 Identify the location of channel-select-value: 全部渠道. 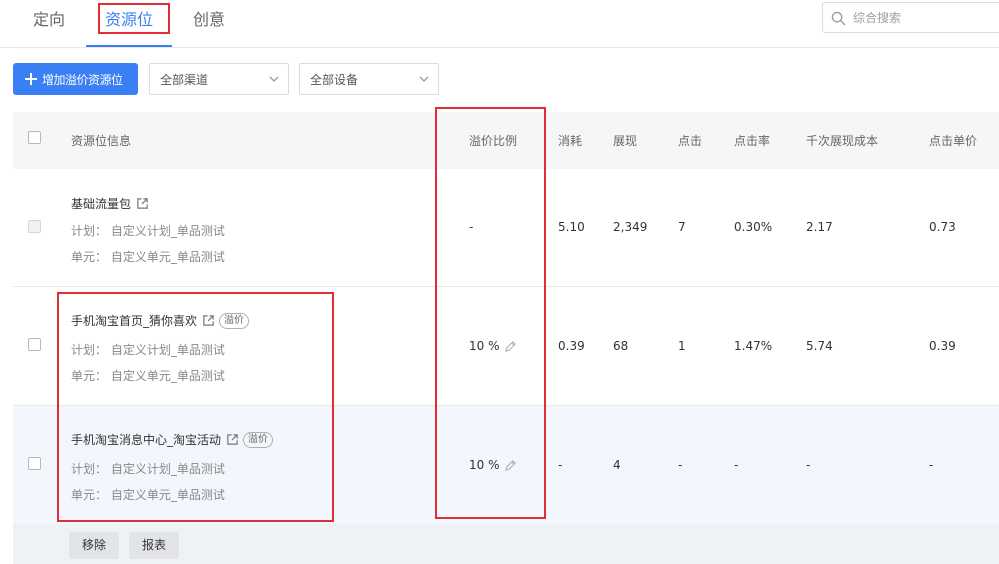
(184, 80).